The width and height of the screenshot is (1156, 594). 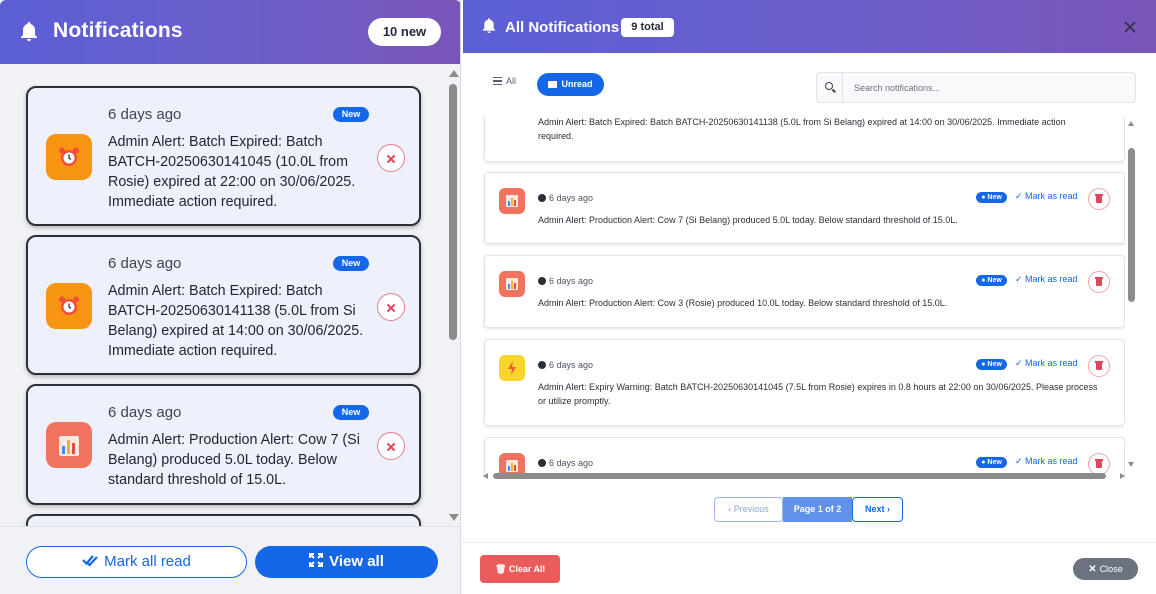 What do you see at coordinates (147, 561) in the screenshot?
I see `mark-all-read-label: Mark all read` at bounding box center [147, 561].